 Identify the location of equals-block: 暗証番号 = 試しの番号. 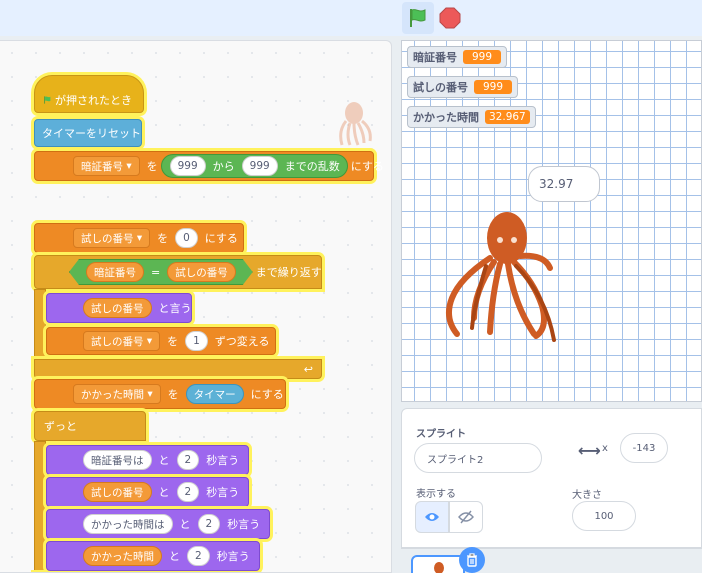
(161, 272).